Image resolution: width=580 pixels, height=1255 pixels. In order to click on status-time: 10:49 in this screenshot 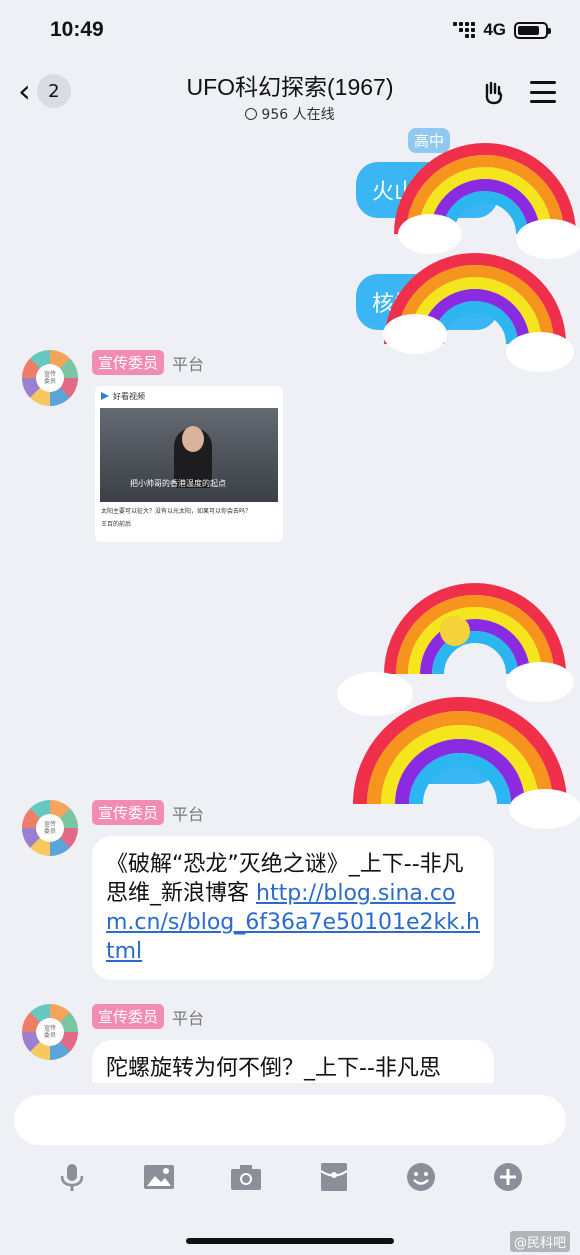, I will do `click(77, 29)`.